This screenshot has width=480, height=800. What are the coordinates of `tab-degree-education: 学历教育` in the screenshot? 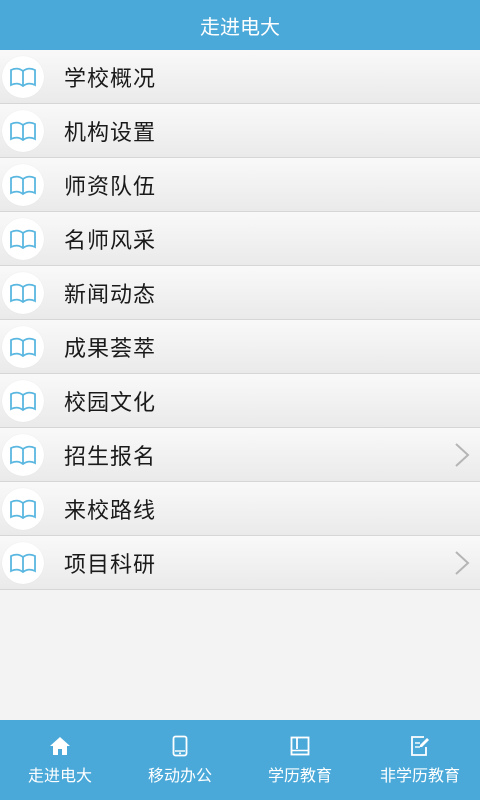 It's located at (300, 760).